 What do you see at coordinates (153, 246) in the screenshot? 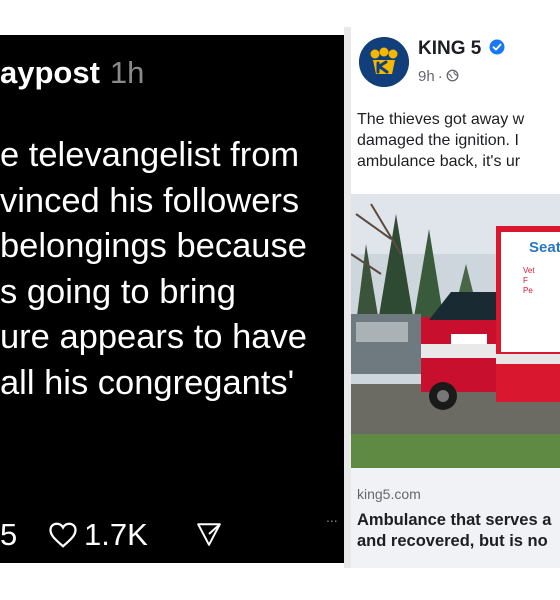
I see `post-text-line: belongings because` at bounding box center [153, 246].